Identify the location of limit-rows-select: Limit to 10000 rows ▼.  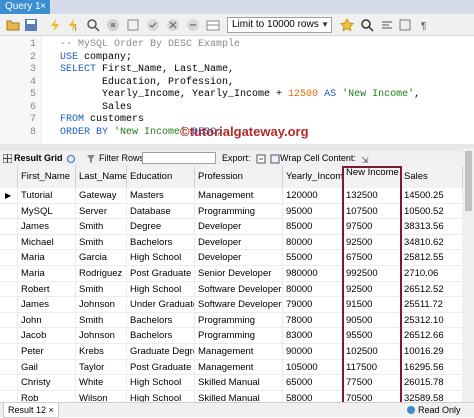
(279, 25).